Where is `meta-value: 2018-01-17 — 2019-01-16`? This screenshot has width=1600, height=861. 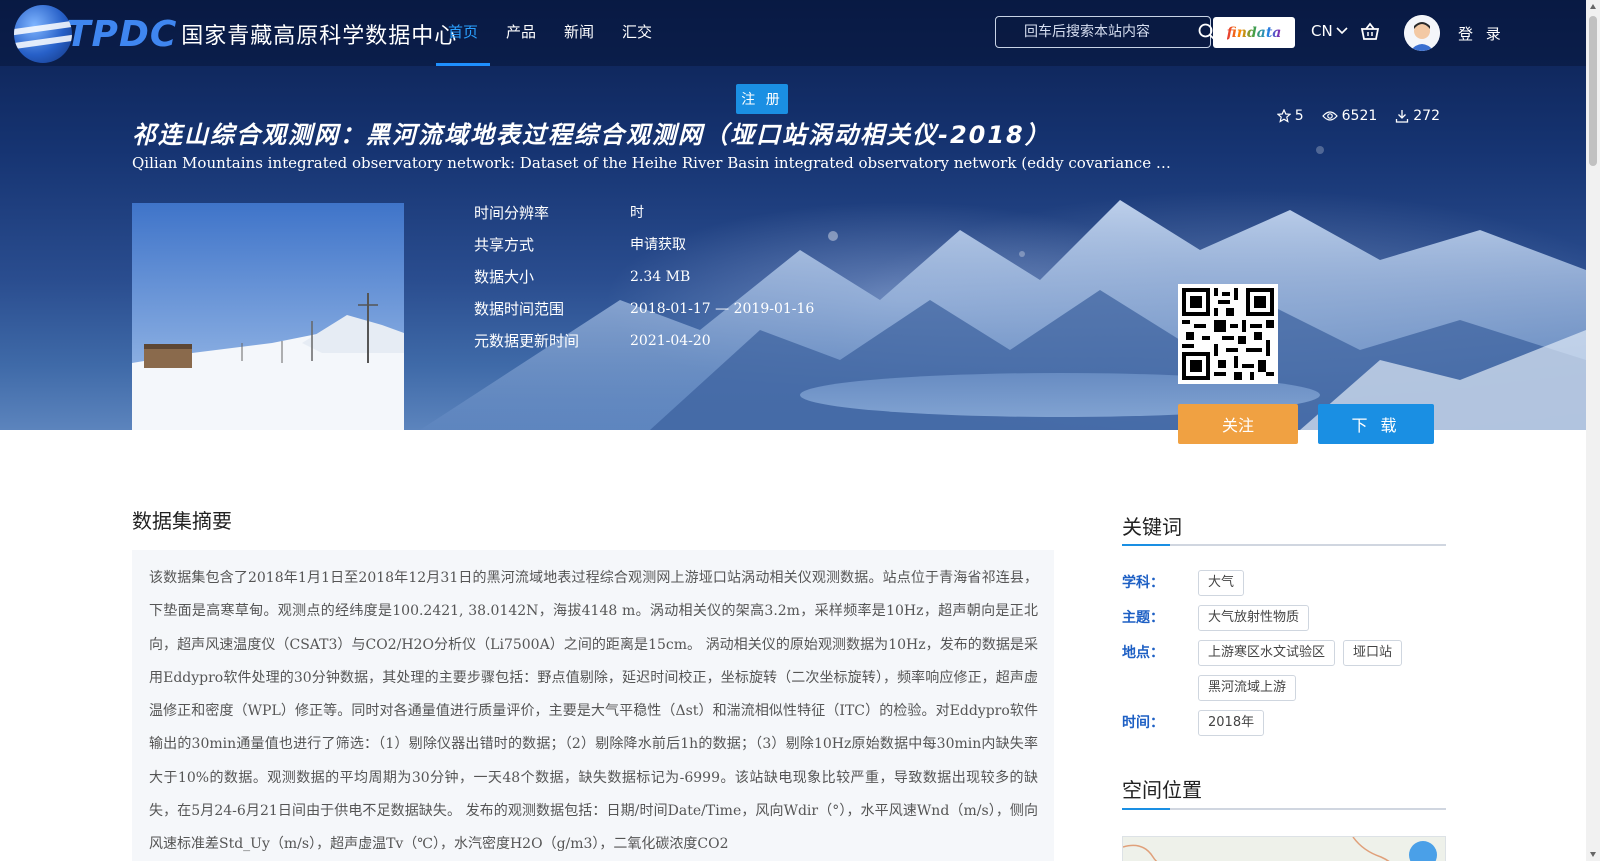 meta-value: 2018-01-17 — 2019-01-16 is located at coordinates (722, 309).